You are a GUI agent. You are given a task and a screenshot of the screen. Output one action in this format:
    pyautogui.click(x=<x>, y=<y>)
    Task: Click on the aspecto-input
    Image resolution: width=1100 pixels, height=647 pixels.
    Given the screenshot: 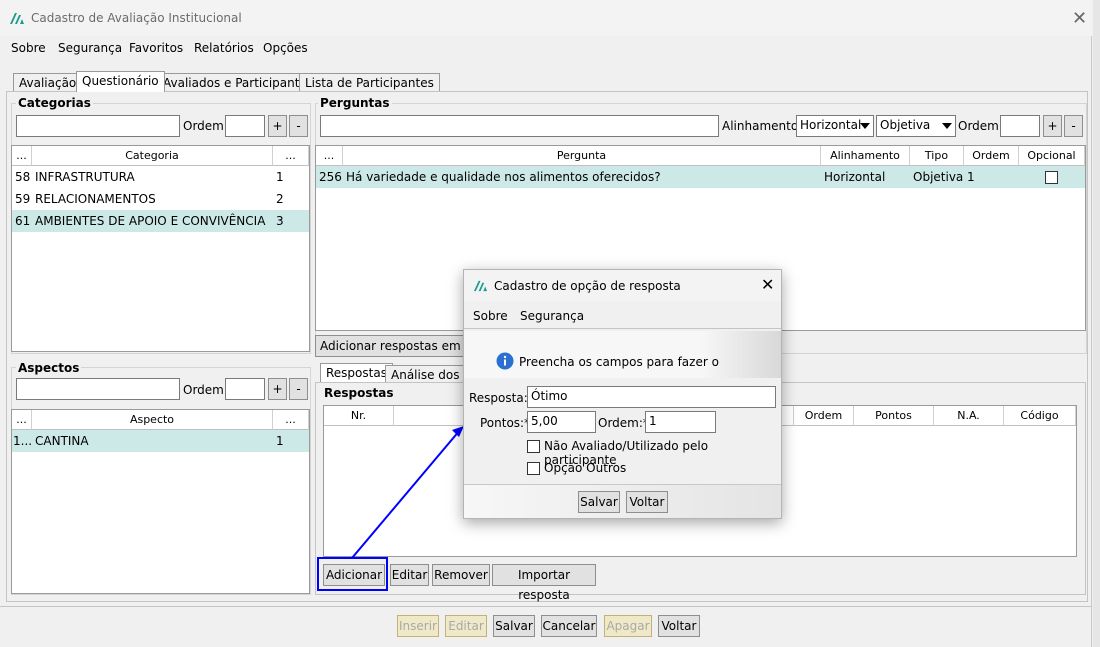 What is the action you would take?
    pyautogui.click(x=98, y=389)
    